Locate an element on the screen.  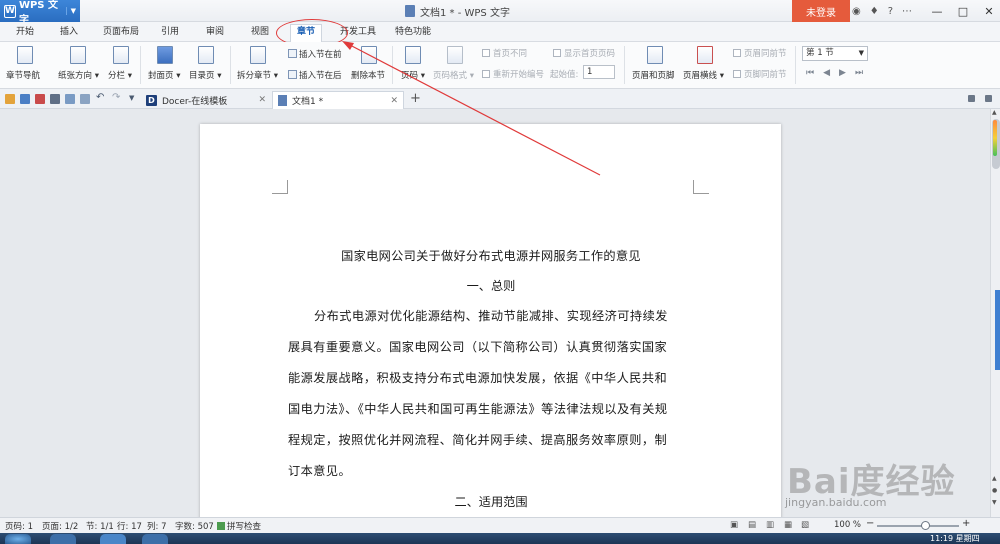
tab-view: 视图 is located at coordinates (260, 32).